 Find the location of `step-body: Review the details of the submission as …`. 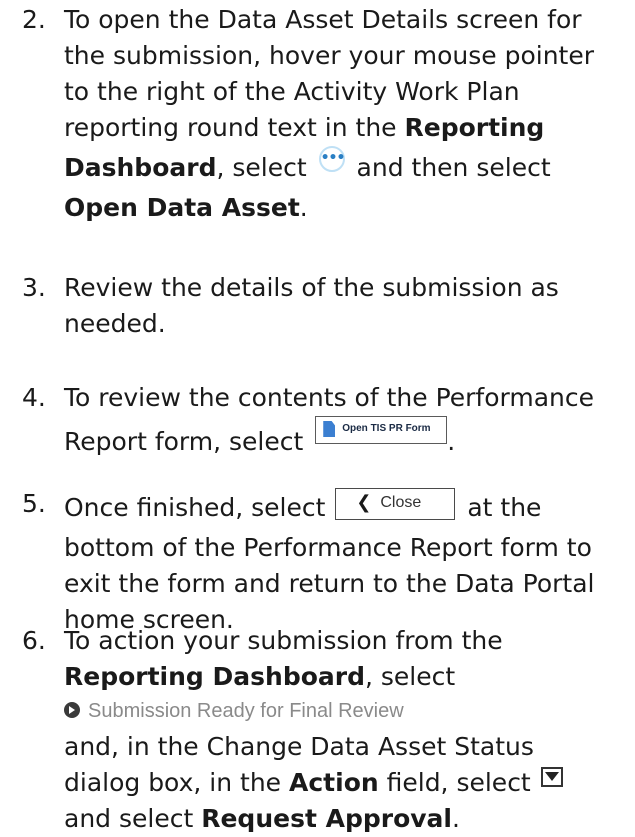

step-body: Review the details of the submission as … is located at coordinates (348, 306).